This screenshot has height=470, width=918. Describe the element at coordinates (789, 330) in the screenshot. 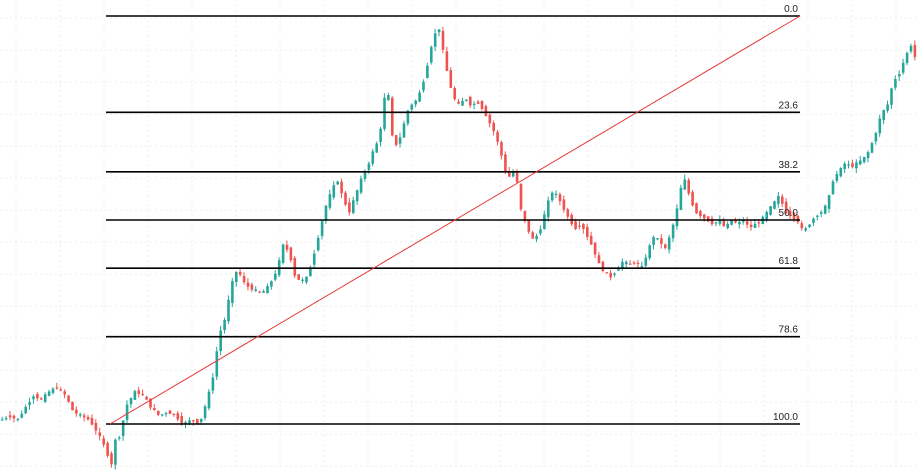

I see `fib-level-label: 78.6` at that location.